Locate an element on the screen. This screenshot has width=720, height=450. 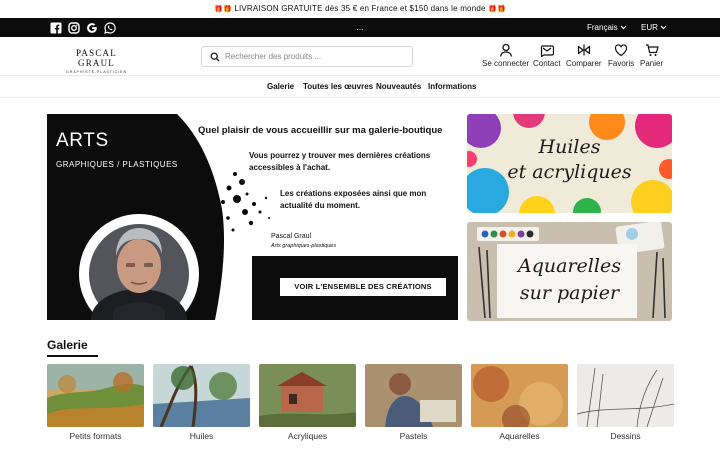
language-label: Français is located at coordinates (602, 27).